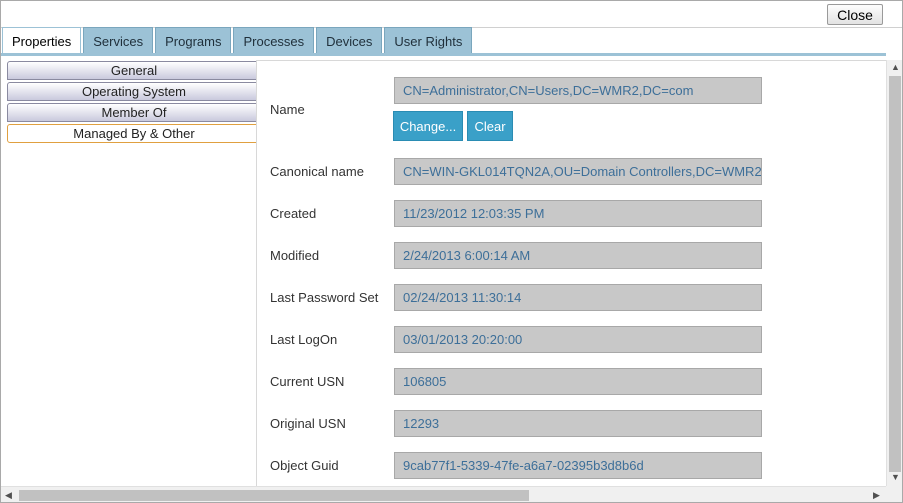 The height and width of the screenshot is (503, 903). I want to click on object-guid-label: Object Guid, so click(304, 465).